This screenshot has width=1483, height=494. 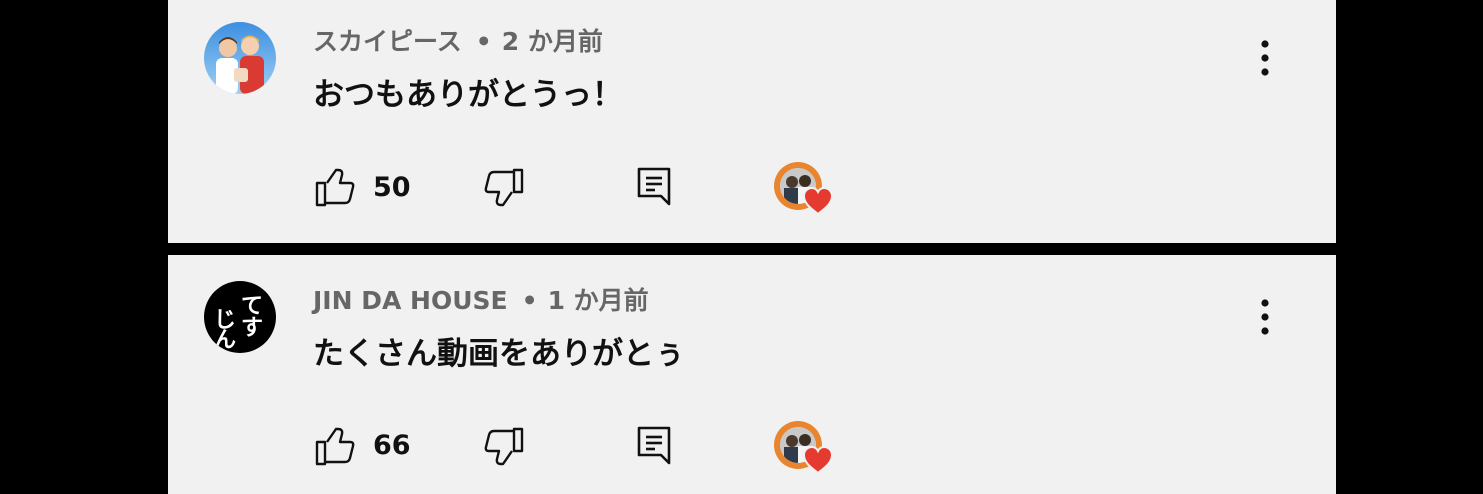 I want to click on author-avatar: じてんす, so click(x=240, y=317).